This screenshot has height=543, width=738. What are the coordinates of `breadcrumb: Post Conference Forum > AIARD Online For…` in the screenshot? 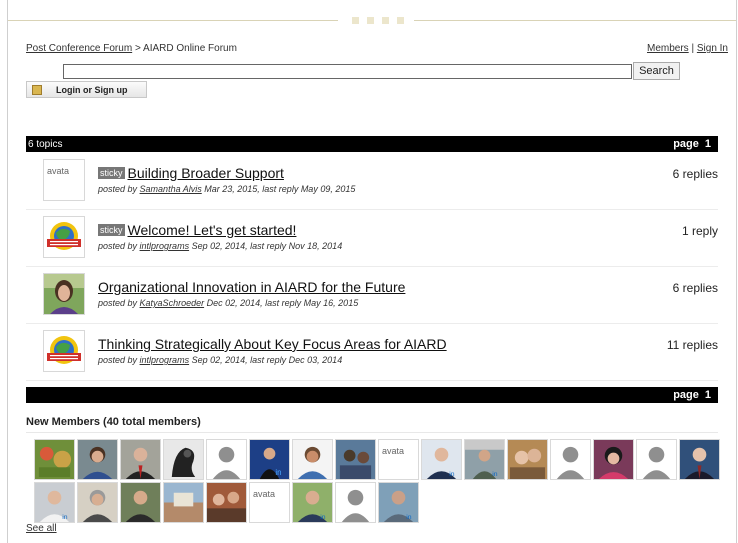 It's located at (131, 48).